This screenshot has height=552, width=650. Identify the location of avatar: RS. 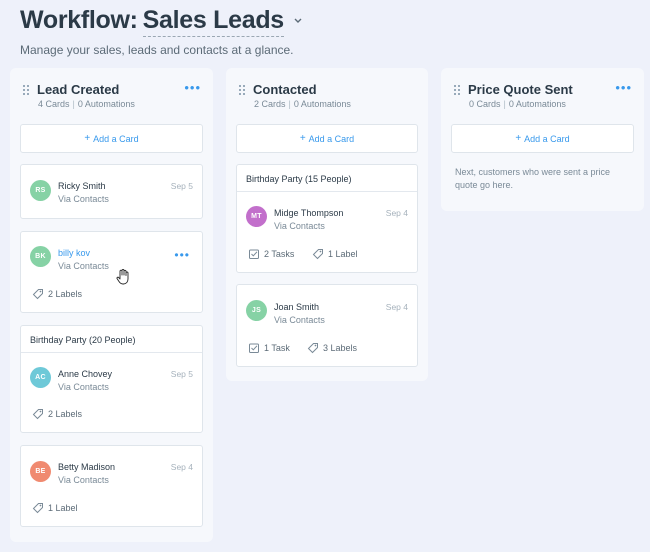
(40, 190).